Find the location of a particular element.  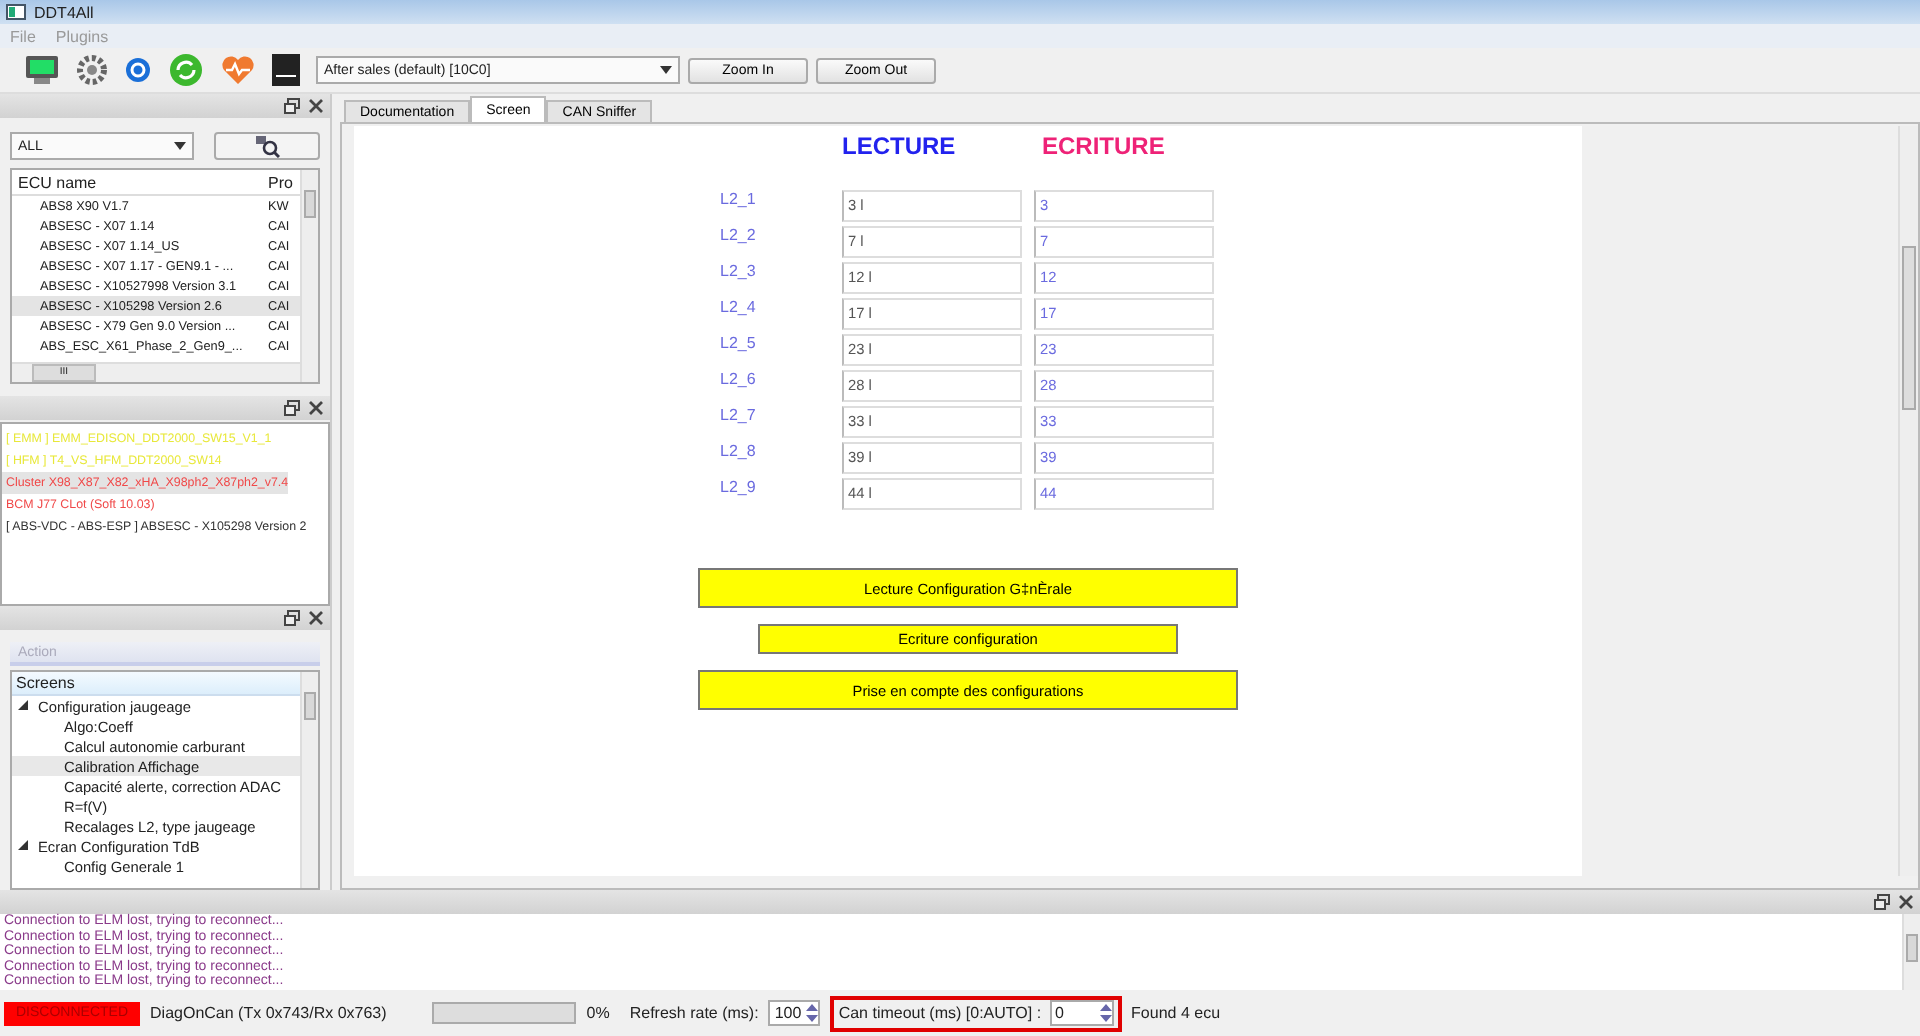

column-heading: ECRITURE is located at coordinates (1103, 148).